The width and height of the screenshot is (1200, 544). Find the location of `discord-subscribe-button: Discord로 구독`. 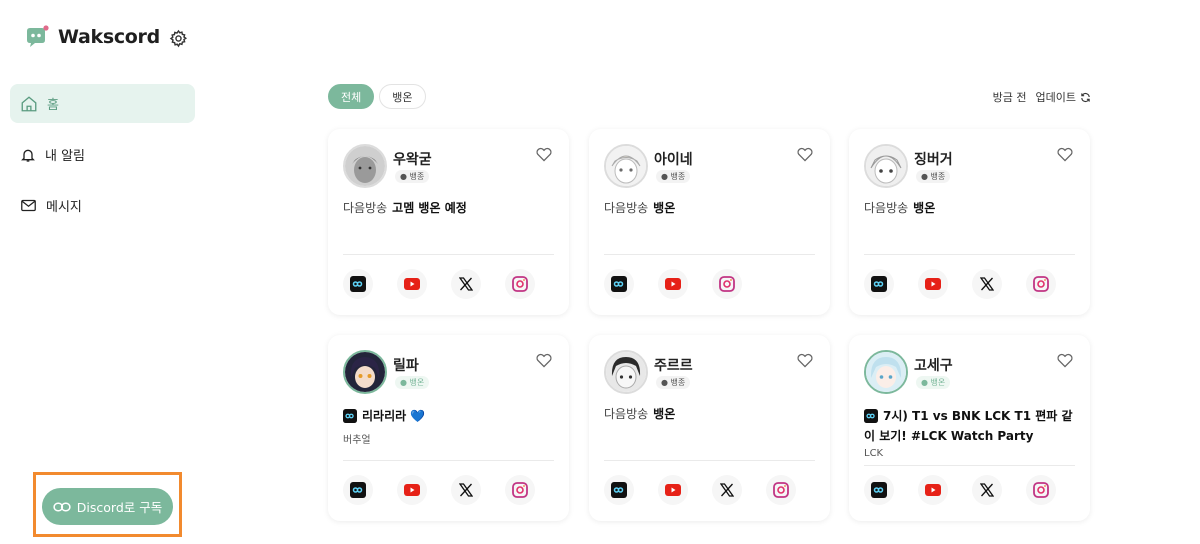

discord-subscribe-button: Discord로 구독 is located at coordinates (107, 506).